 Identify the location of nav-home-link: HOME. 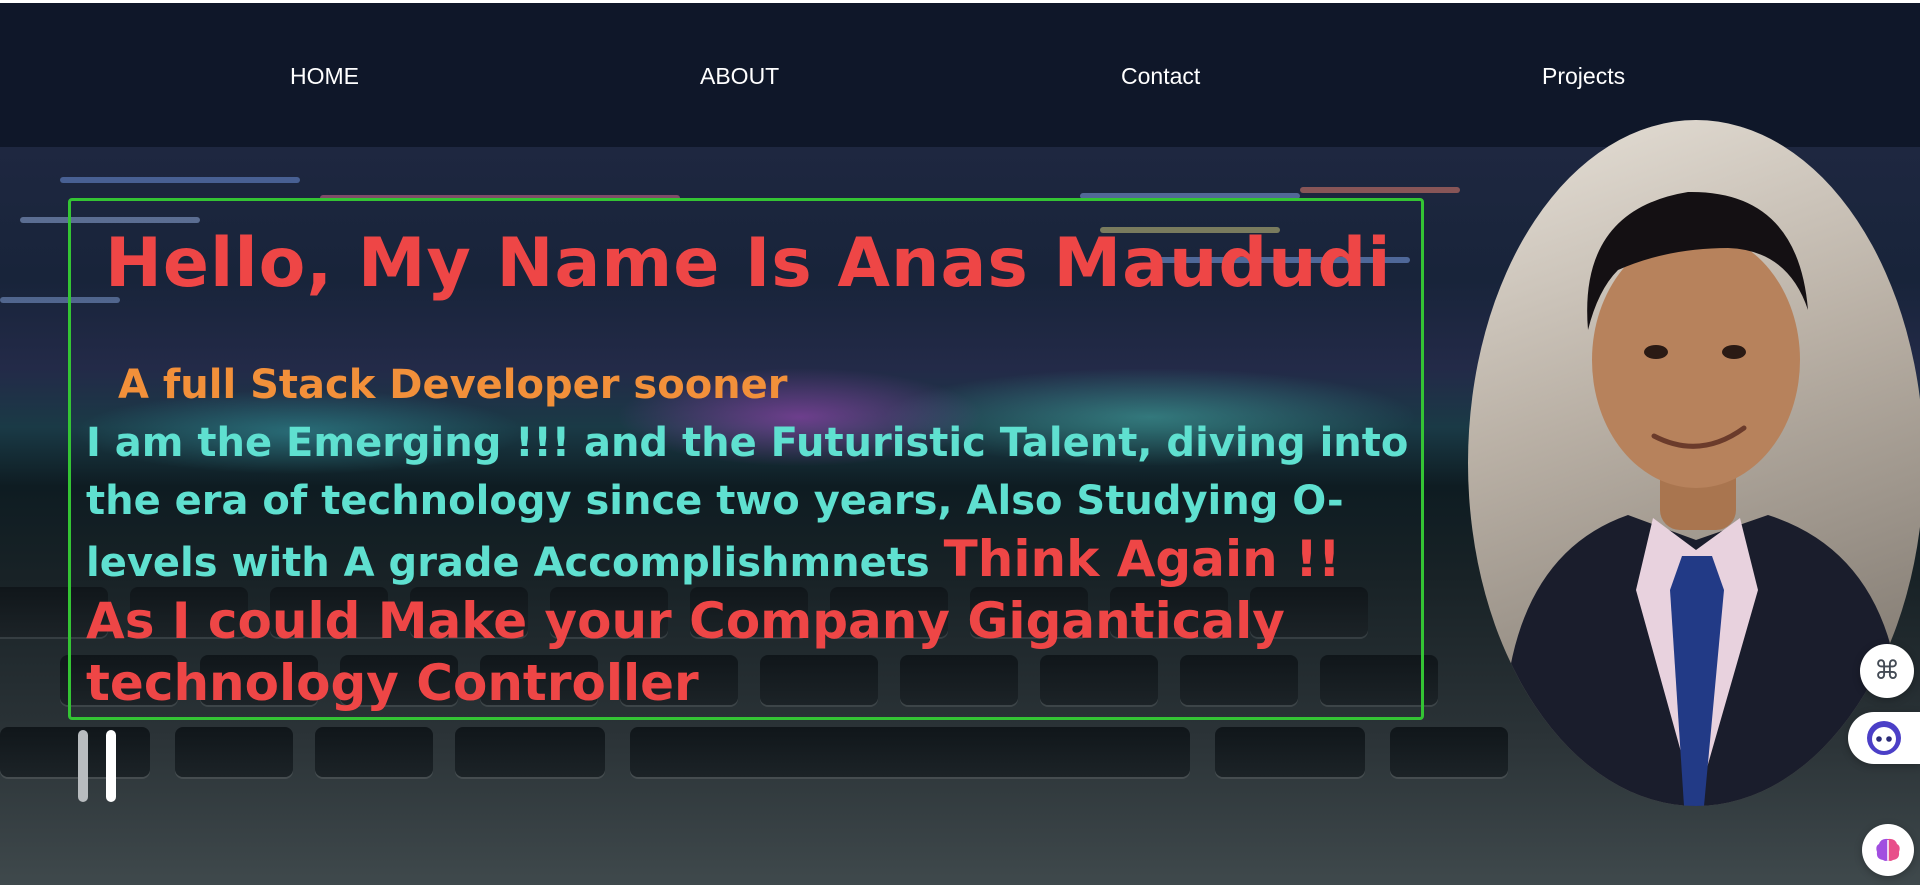
(324, 76).